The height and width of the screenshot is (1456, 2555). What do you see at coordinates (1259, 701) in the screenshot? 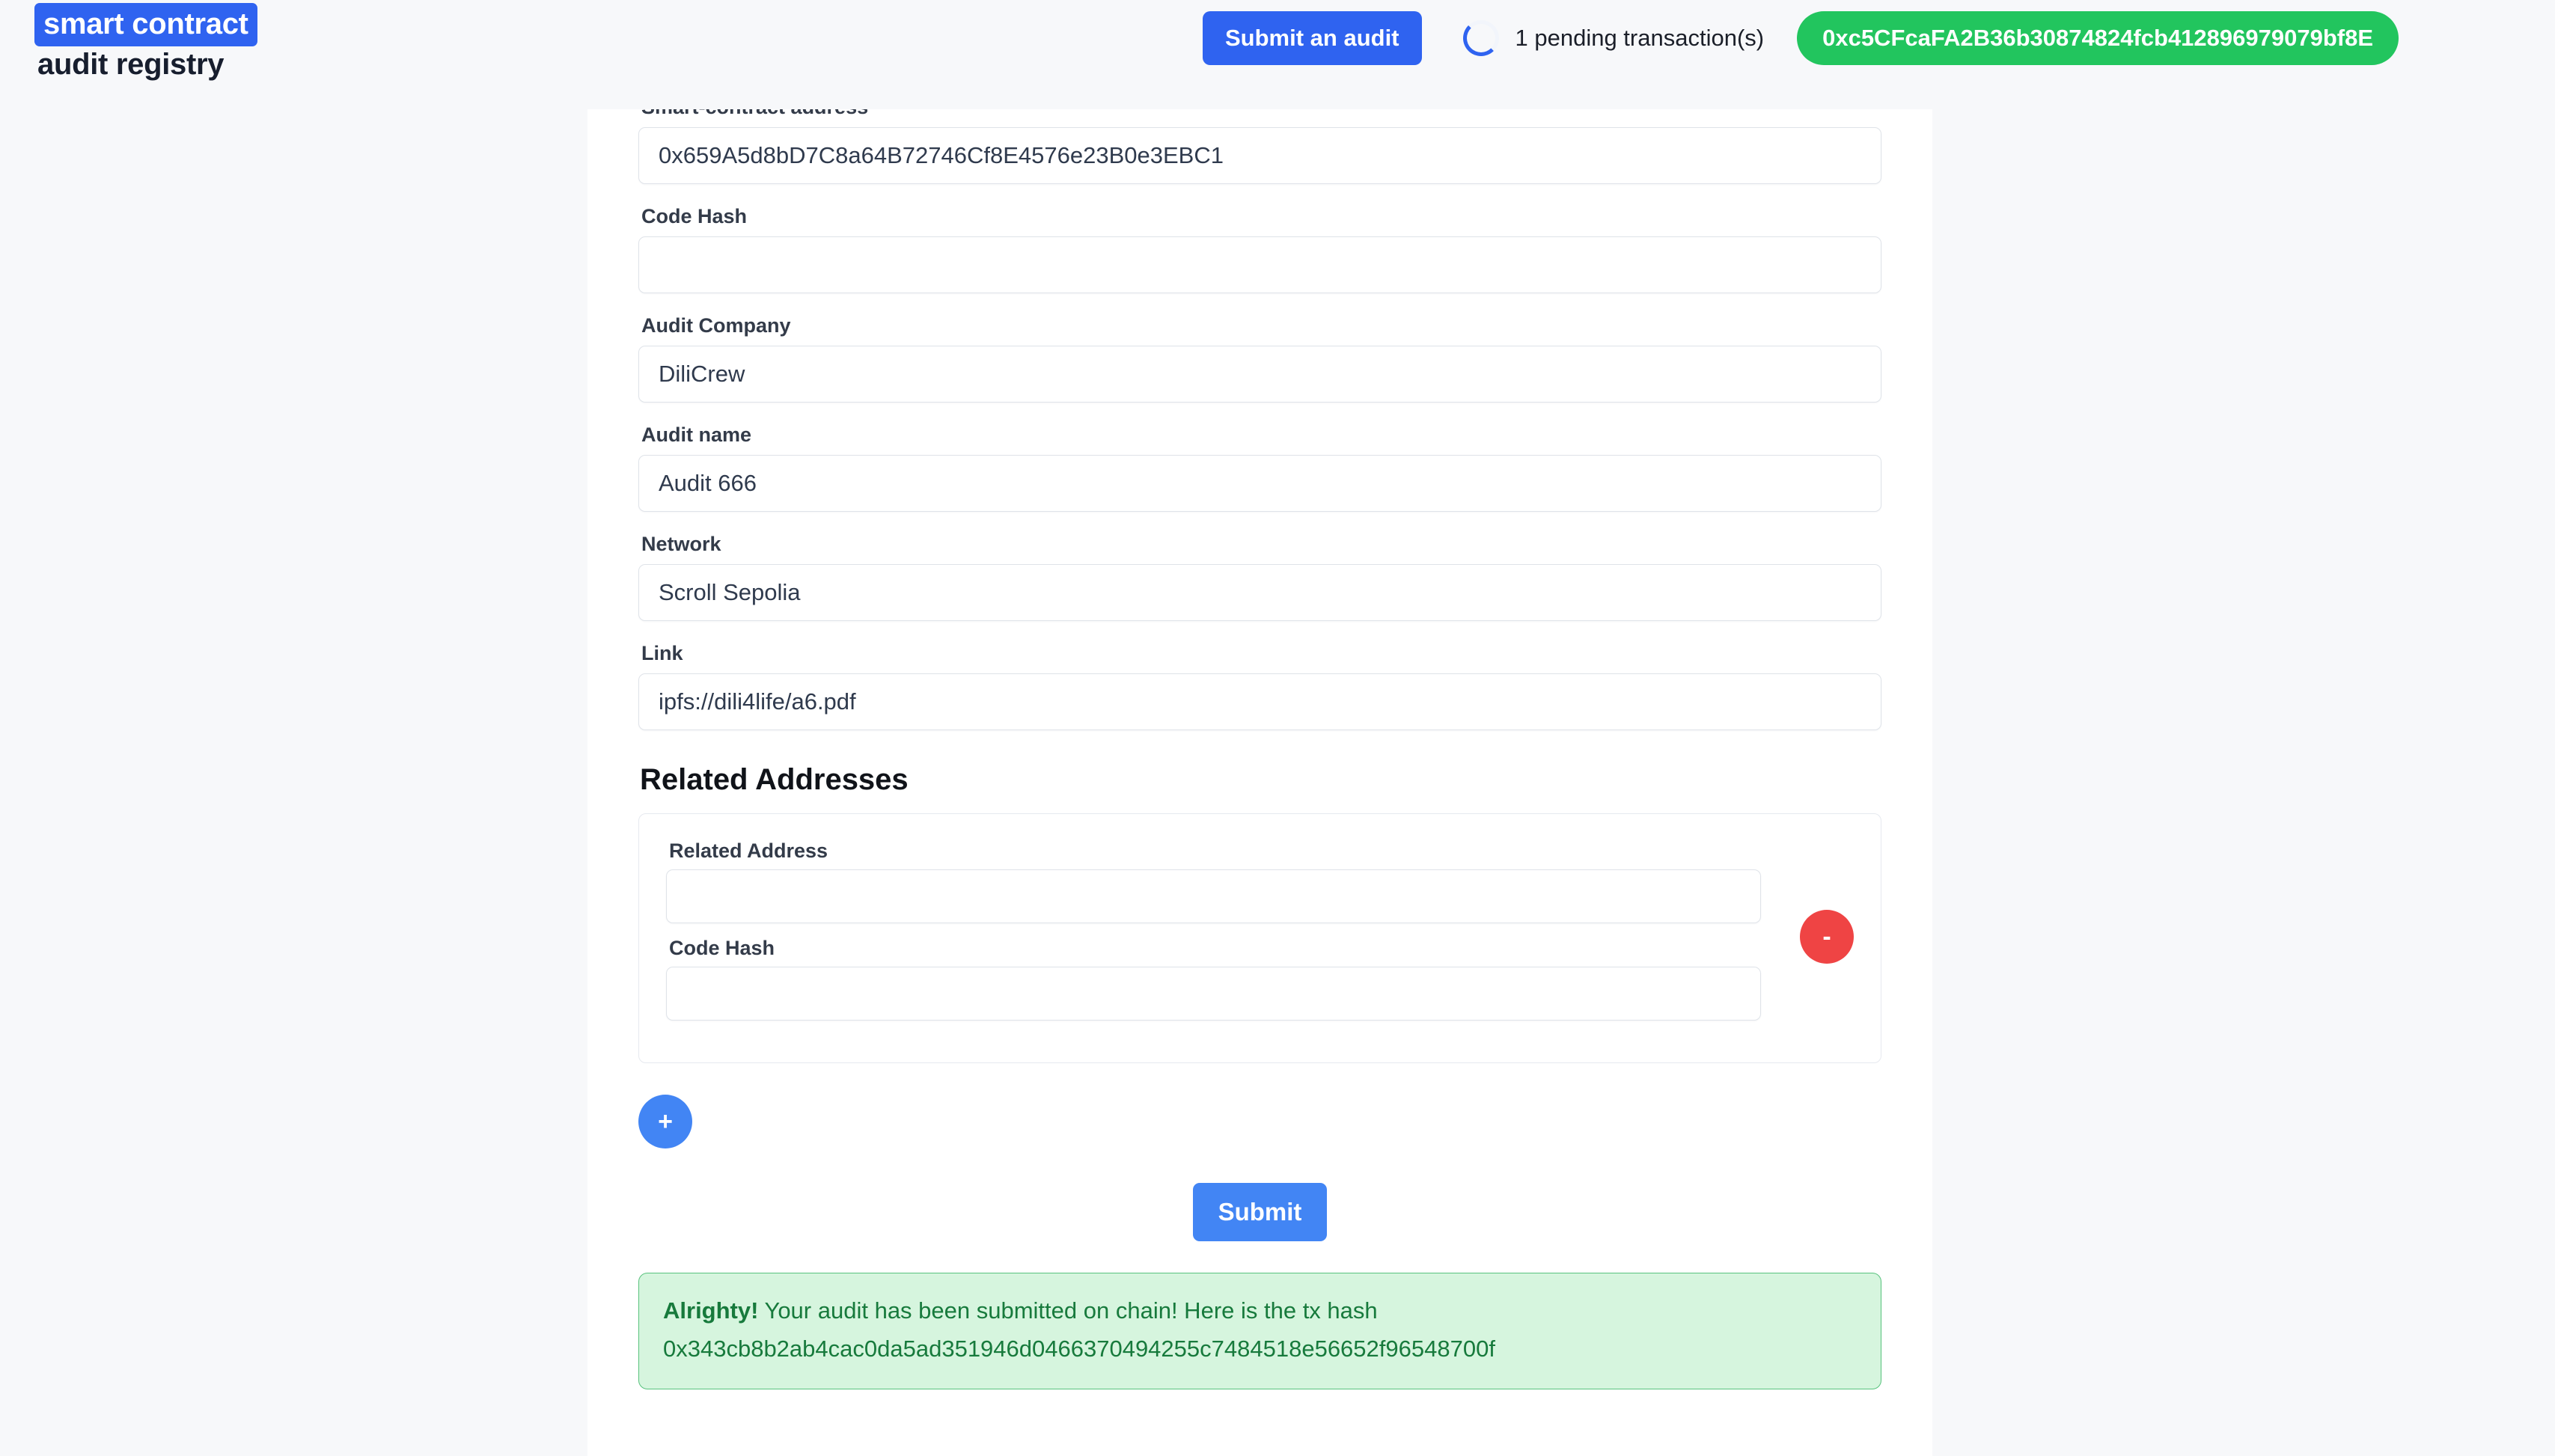
I see `link-input` at bounding box center [1259, 701].